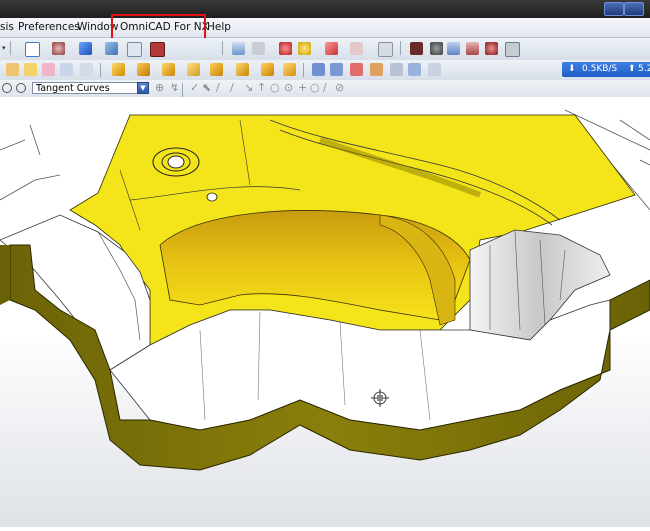 Image resolution: width=650 pixels, height=531 pixels. I want to click on hole, so click(176, 162).